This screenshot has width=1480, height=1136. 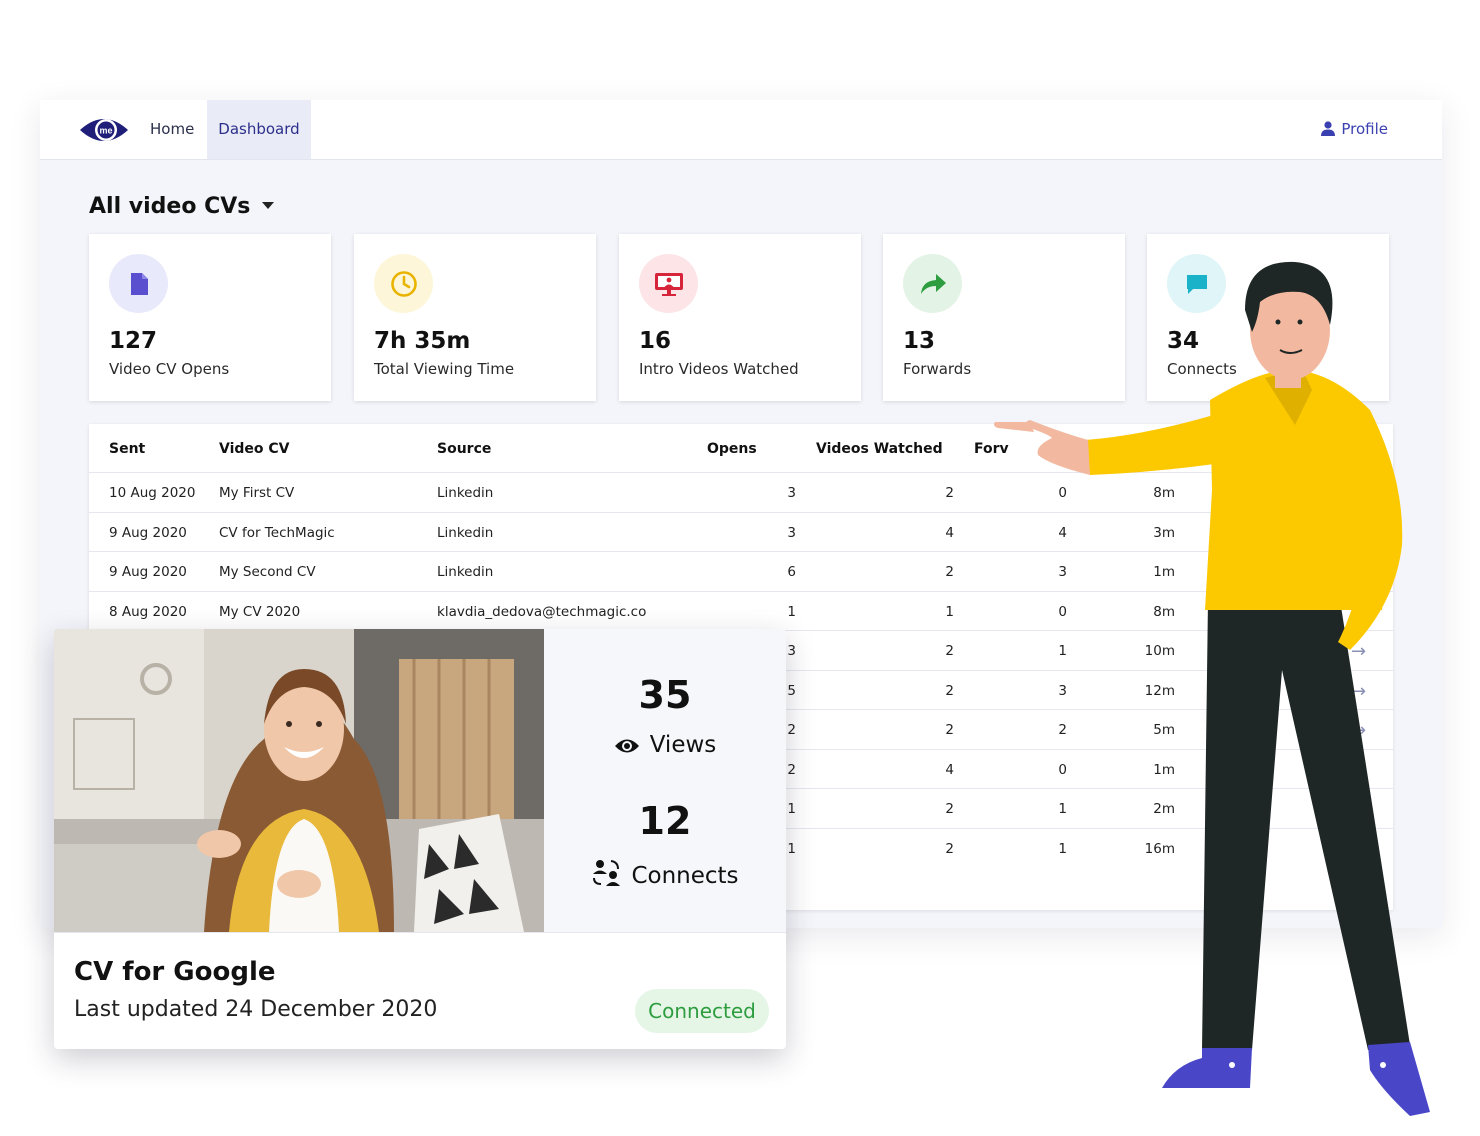 I want to click on document-icon, so click(x=138, y=283).